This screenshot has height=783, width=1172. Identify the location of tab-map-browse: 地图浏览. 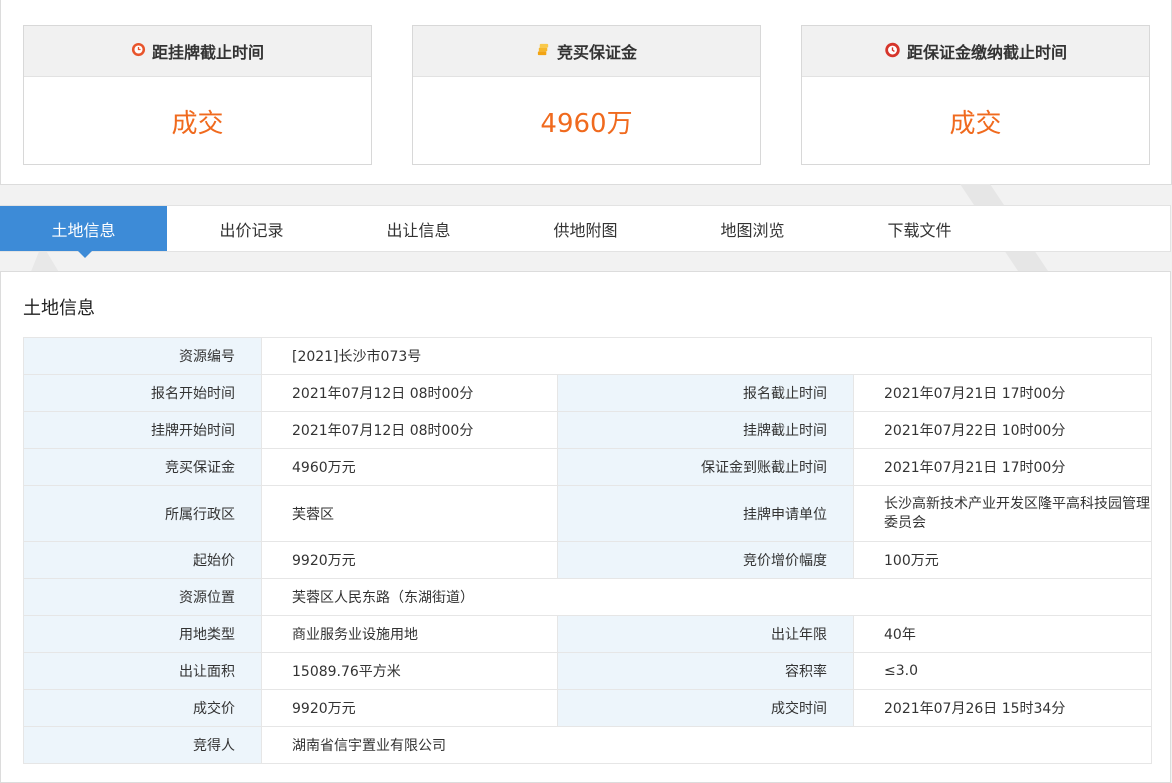
(752, 228).